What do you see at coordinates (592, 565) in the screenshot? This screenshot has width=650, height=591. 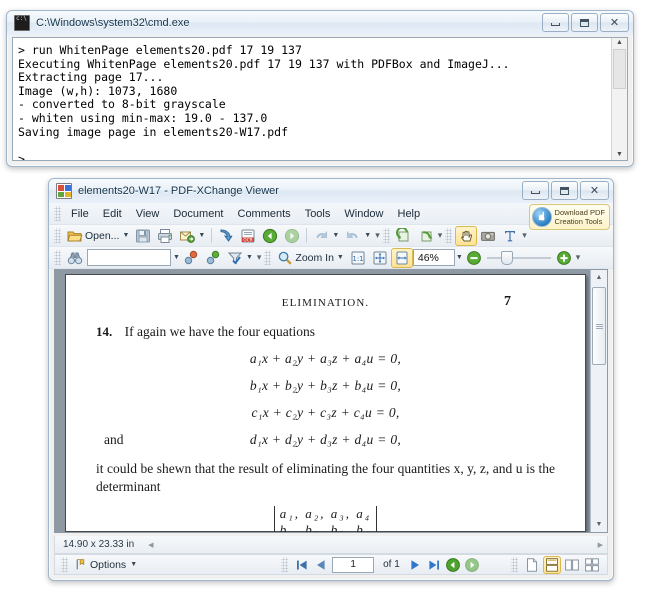 I see `continuous-facing-layout-button` at bounding box center [592, 565].